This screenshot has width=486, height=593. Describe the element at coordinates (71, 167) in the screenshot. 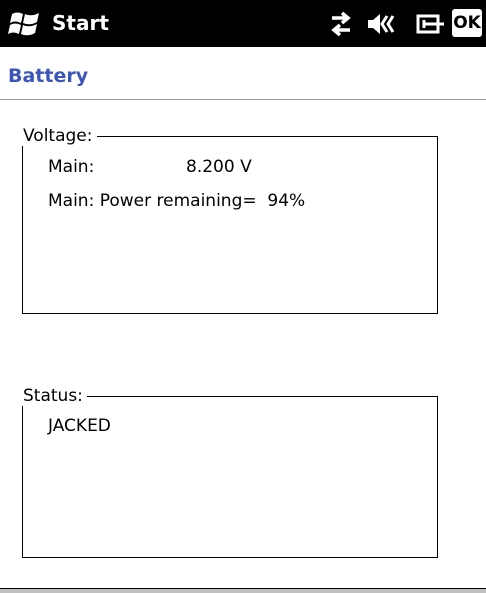

I see `main-voltage-label: Main:` at that location.